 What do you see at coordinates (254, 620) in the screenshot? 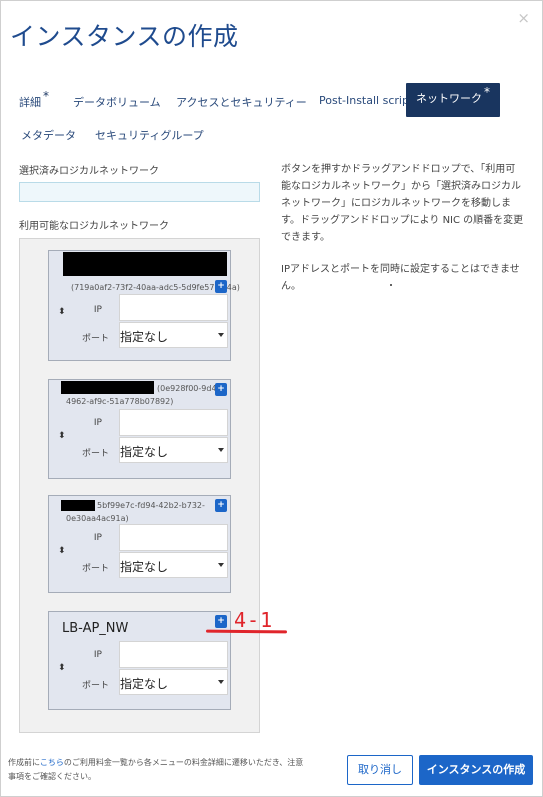
I see `annotation-label: 4-1` at bounding box center [254, 620].